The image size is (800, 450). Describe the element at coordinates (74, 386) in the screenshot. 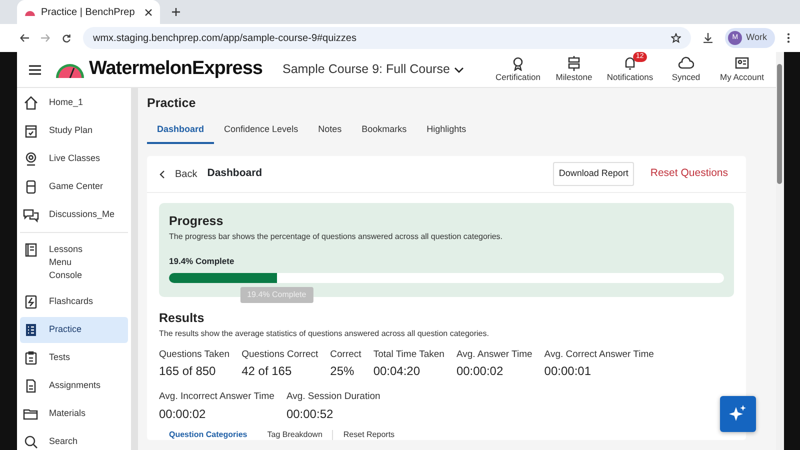

I see `sidebar-item: Assignments` at that location.